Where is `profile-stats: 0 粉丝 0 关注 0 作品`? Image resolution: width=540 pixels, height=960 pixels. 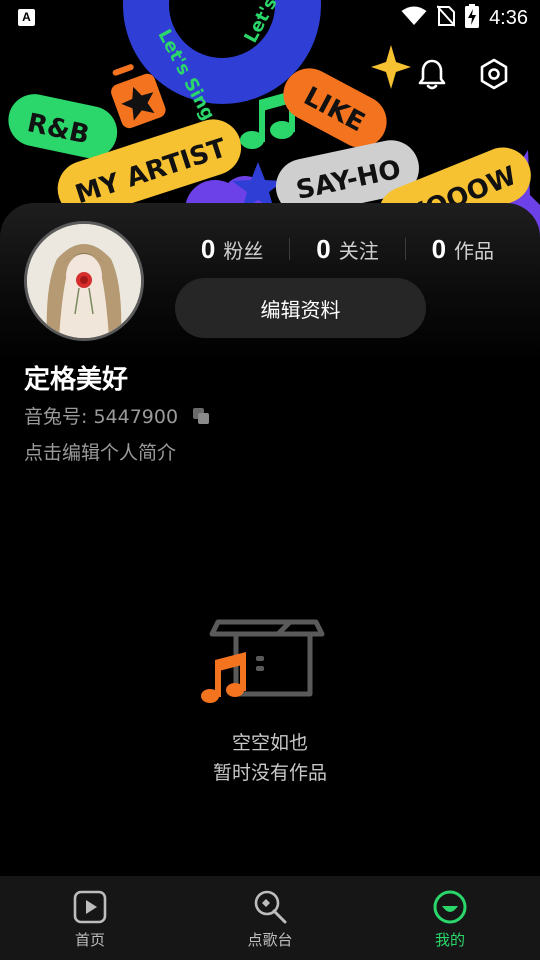
profile-stats: 0 粉丝 0 关注 0 作品 is located at coordinates (347, 249).